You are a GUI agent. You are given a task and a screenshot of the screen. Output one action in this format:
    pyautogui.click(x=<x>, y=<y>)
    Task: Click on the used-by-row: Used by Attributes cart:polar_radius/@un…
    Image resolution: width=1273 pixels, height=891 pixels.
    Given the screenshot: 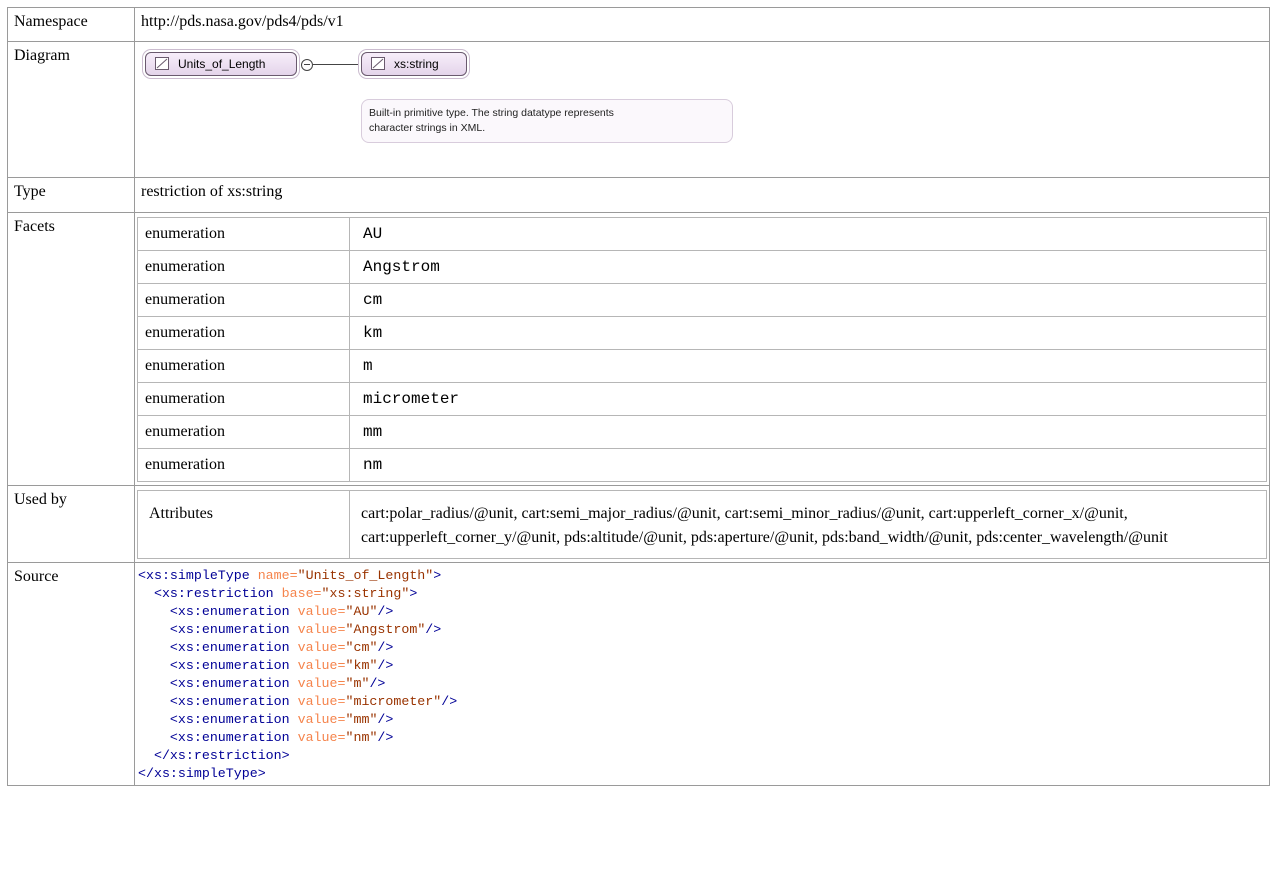 What is the action you would take?
    pyautogui.click(x=638, y=524)
    